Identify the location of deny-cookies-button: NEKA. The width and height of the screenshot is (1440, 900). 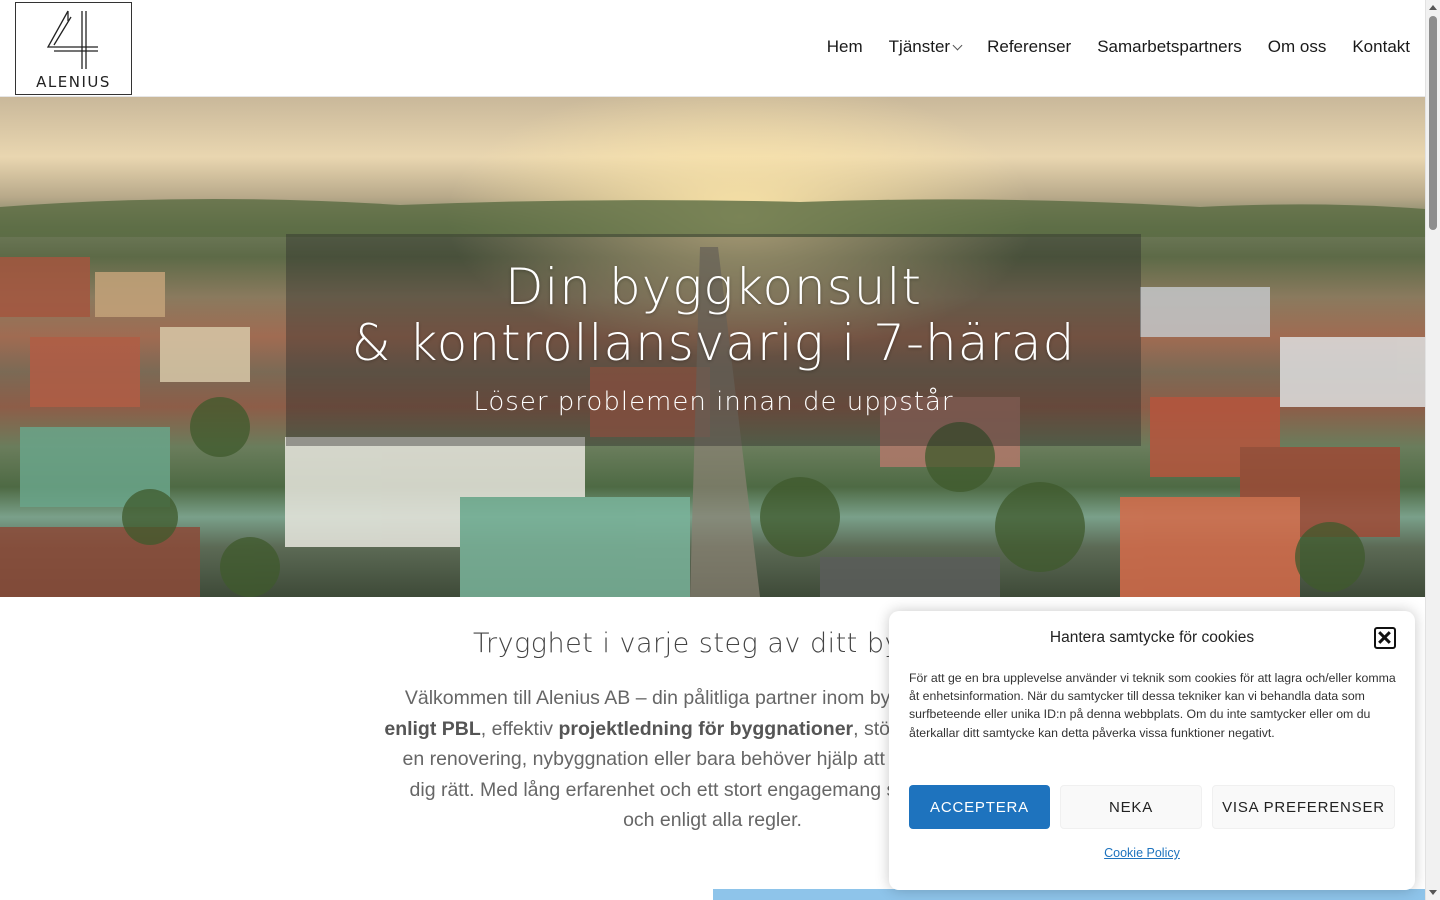
(1131, 807).